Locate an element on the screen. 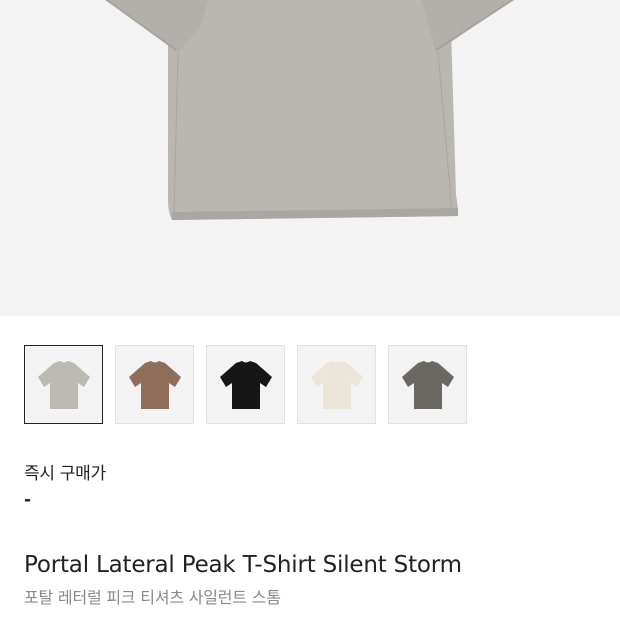 The image size is (620, 620). product-subtitle: 포탈 레터럴 피크 티셔츠 사일런트 스톰 is located at coordinates (152, 597).